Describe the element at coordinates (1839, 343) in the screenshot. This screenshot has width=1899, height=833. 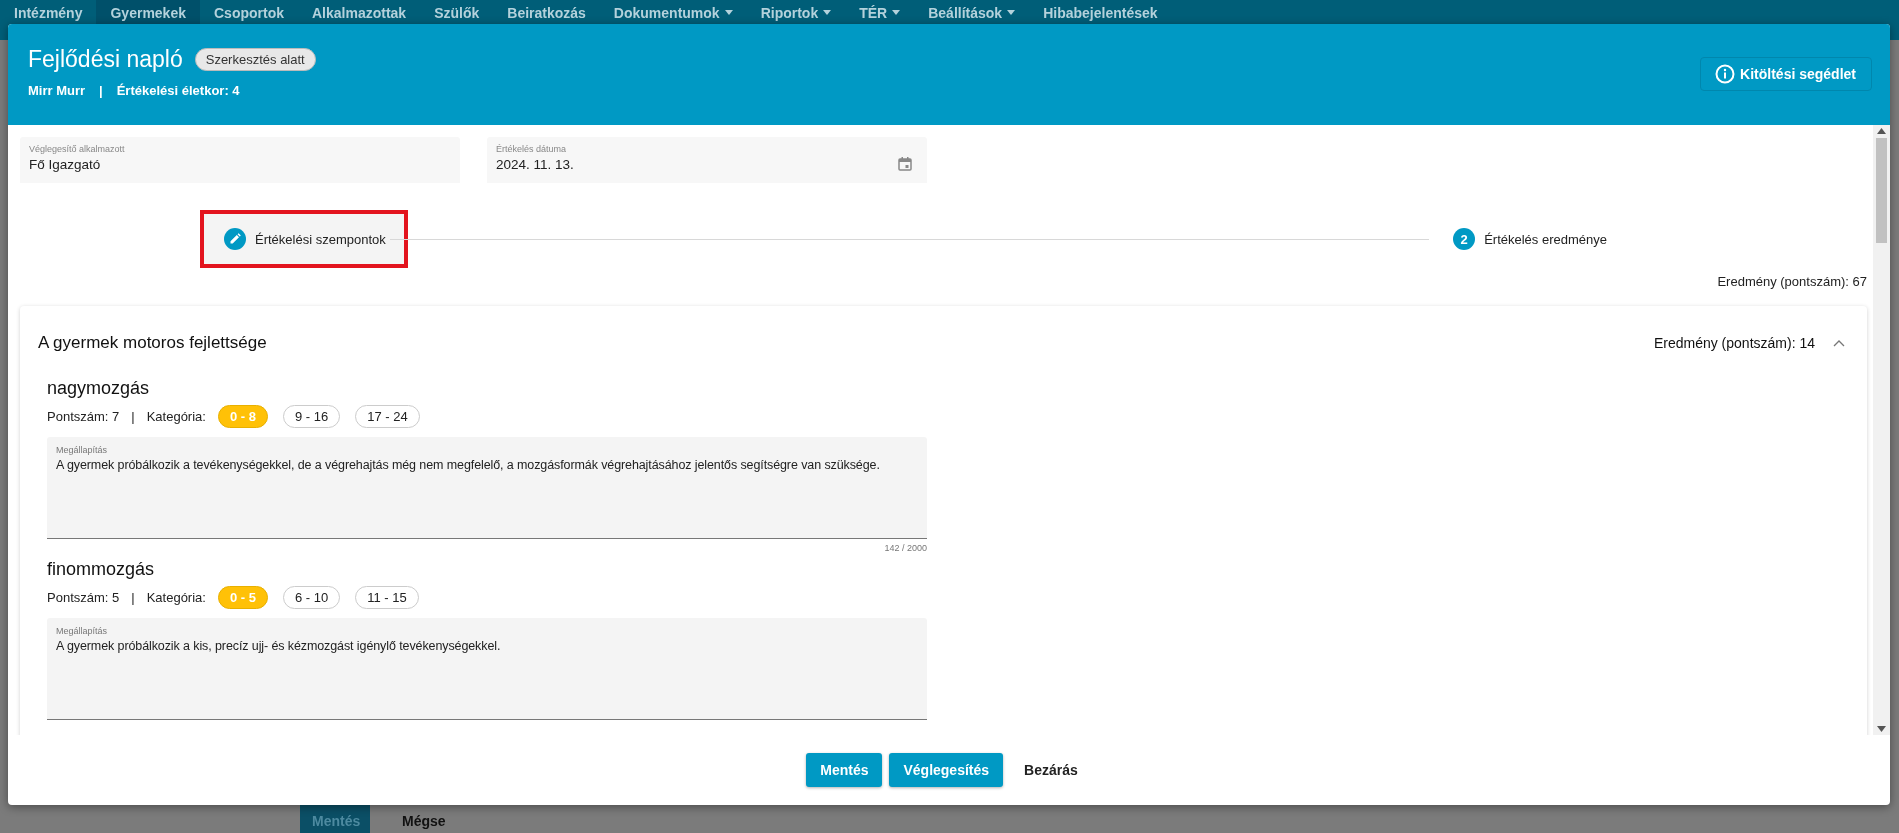
I see `chevron-up-icon` at that location.